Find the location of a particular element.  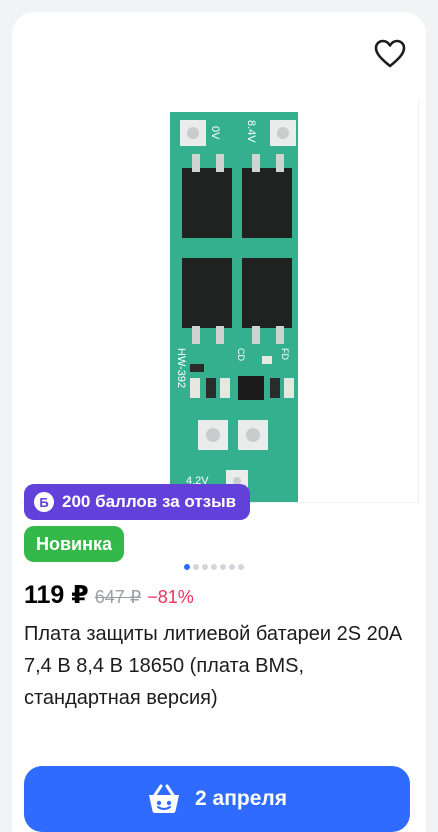

heart-icon is located at coordinates (390, 53).